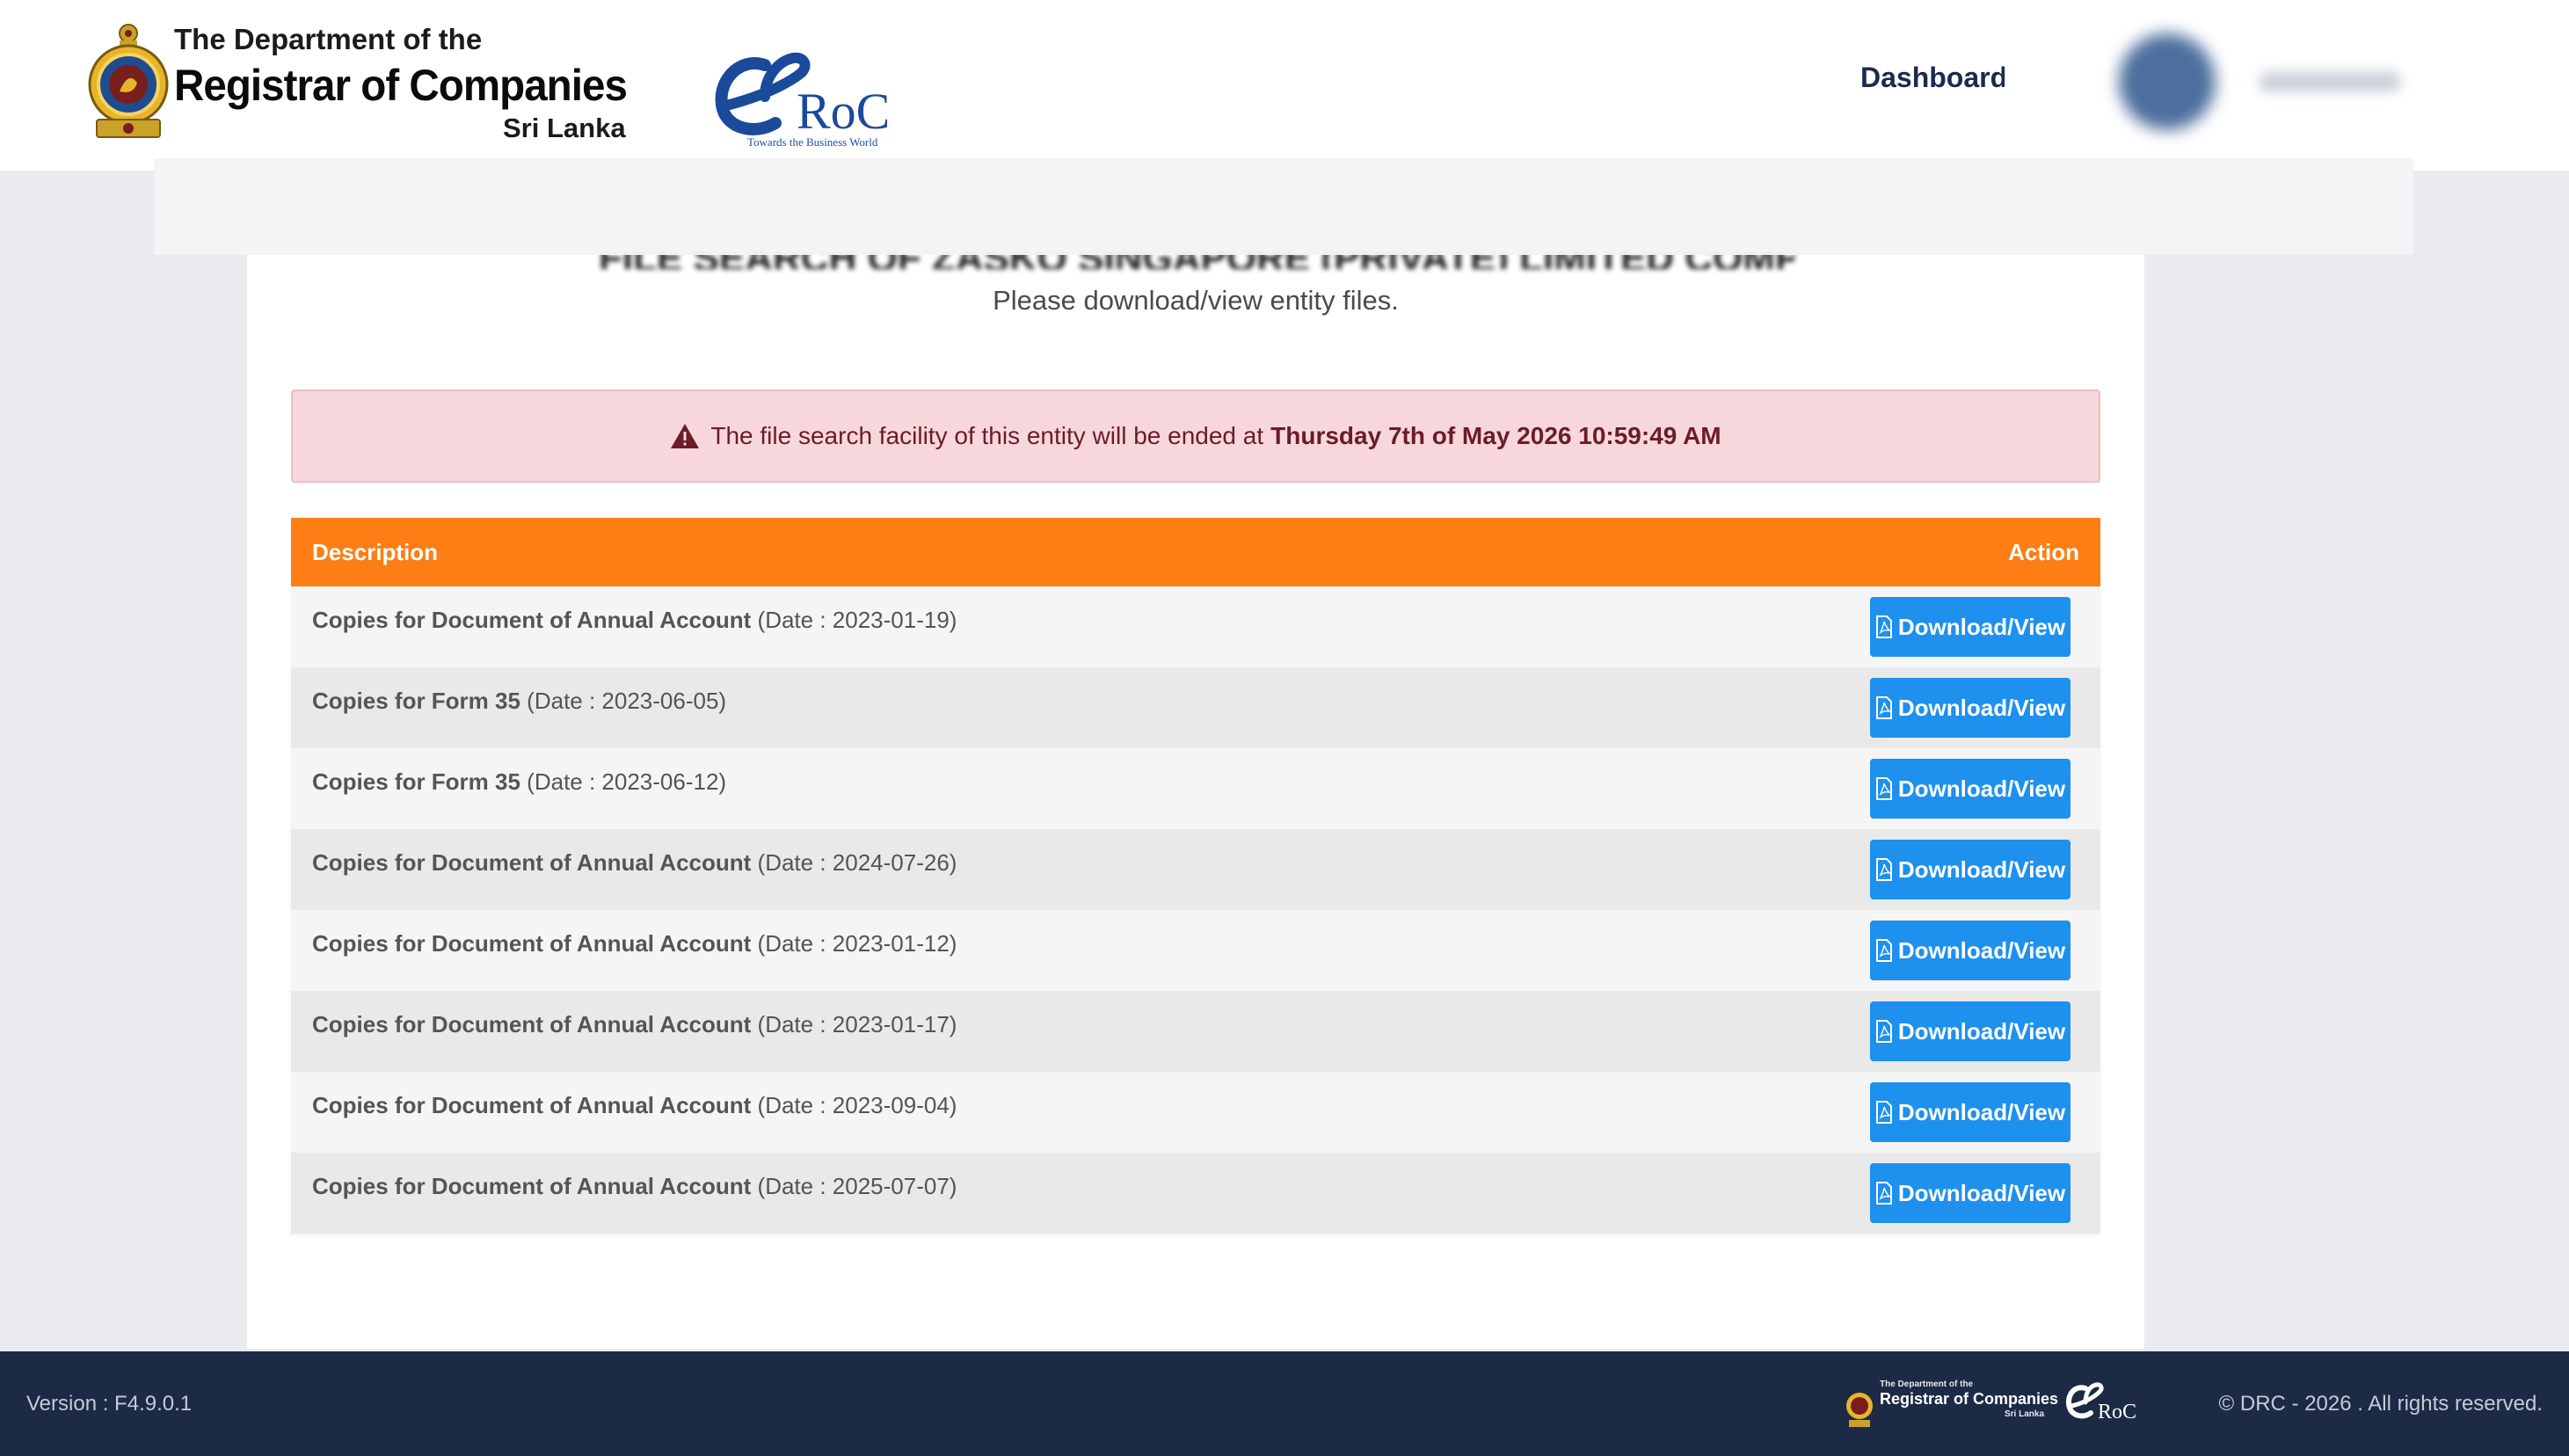 This screenshot has width=2569, height=1456. I want to click on avatar, so click(2168, 81).